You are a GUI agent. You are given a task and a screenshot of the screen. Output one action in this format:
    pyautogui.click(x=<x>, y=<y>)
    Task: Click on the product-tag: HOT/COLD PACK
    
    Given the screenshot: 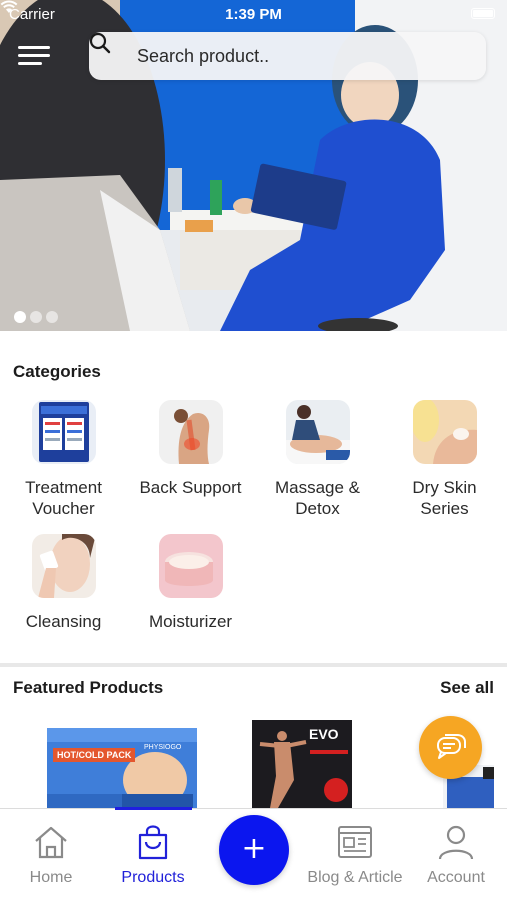 What is the action you would take?
    pyautogui.click(x=94, y=755)
    